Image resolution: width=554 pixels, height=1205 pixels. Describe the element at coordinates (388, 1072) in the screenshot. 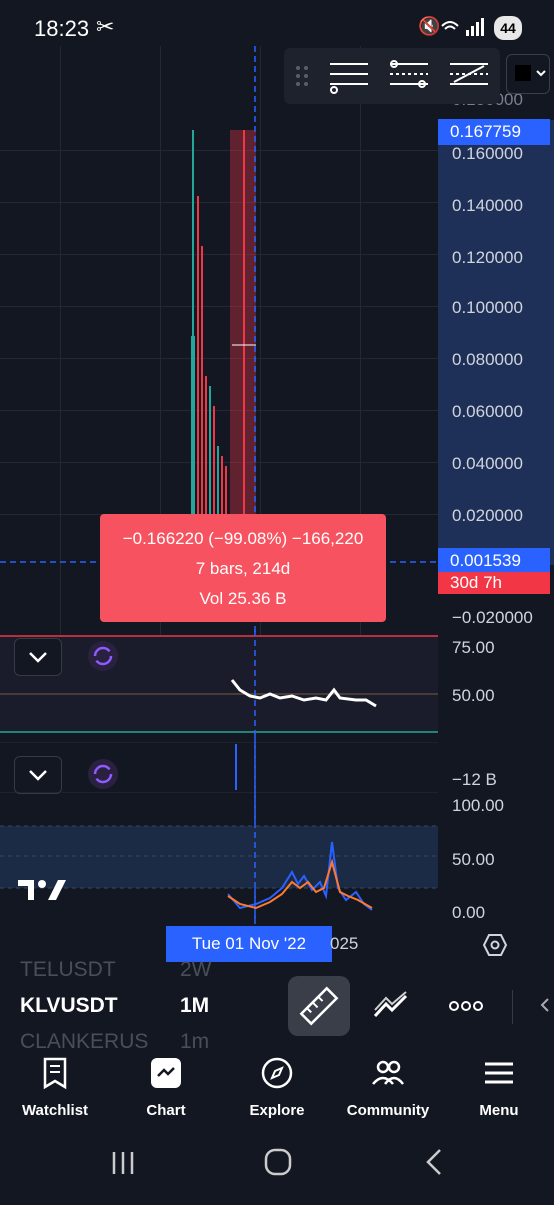

I see `community-icon` at that location.